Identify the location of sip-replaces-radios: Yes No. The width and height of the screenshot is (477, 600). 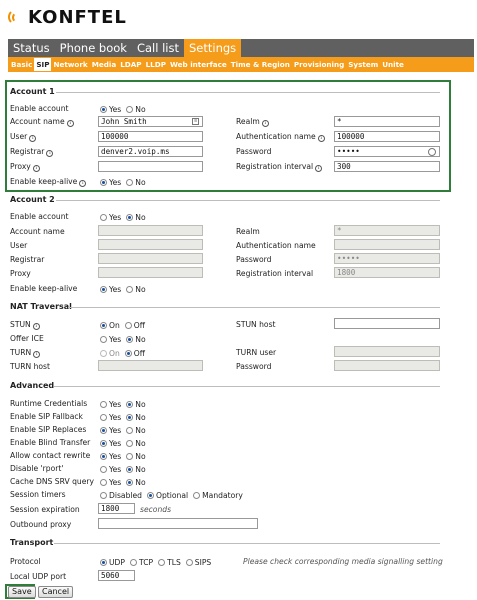
(125, 430).